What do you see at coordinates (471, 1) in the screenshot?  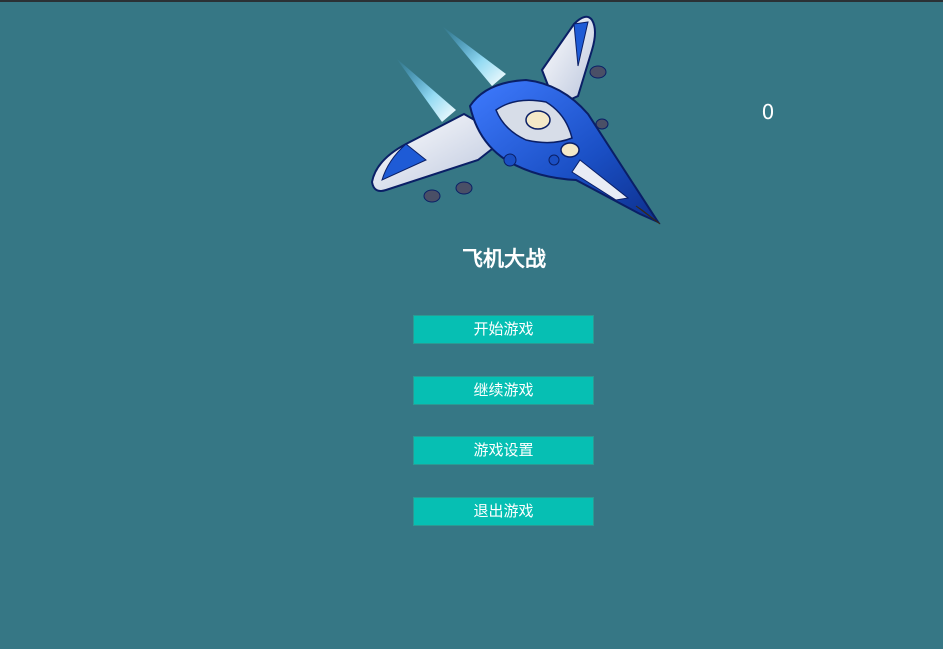 I see `window-top-edge` at bounding box center [471, 1].